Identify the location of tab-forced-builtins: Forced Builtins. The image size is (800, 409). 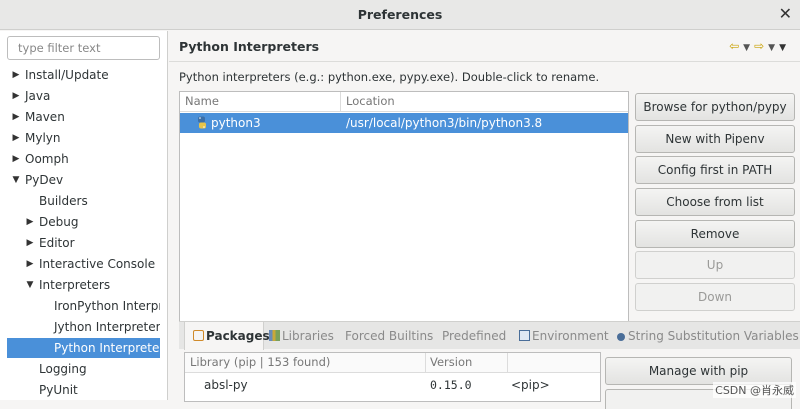
(389, 336).